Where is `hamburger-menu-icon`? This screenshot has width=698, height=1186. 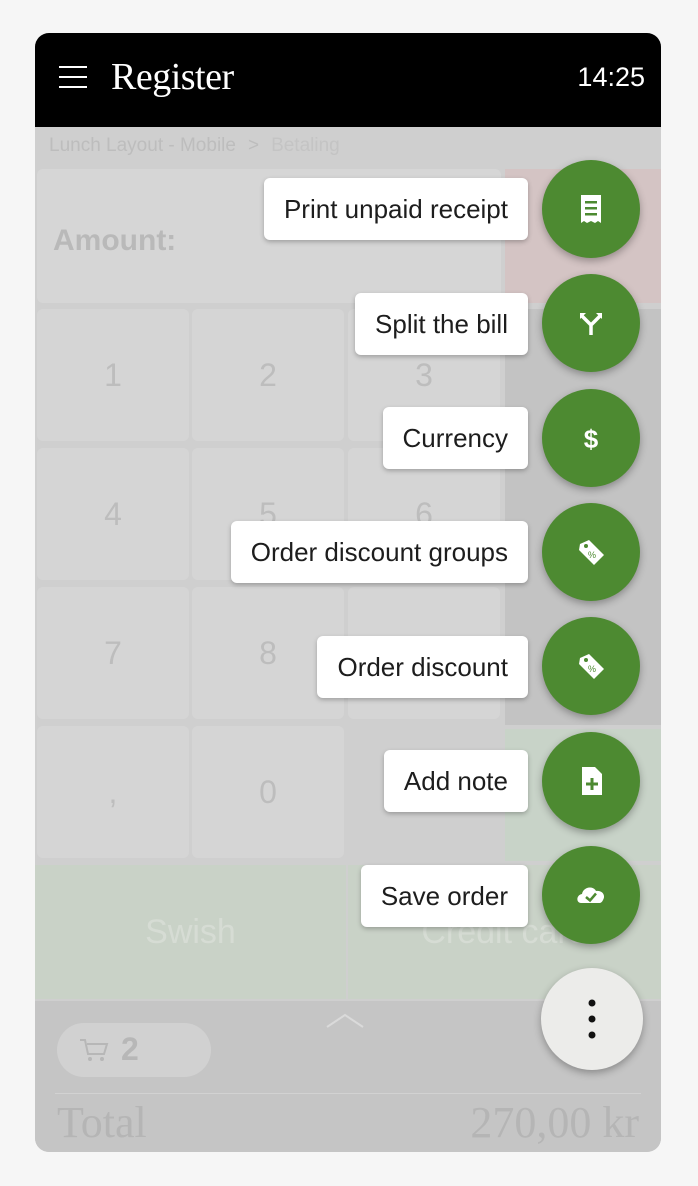
hamburger-menu-icon is located at coordinates (74, 77).